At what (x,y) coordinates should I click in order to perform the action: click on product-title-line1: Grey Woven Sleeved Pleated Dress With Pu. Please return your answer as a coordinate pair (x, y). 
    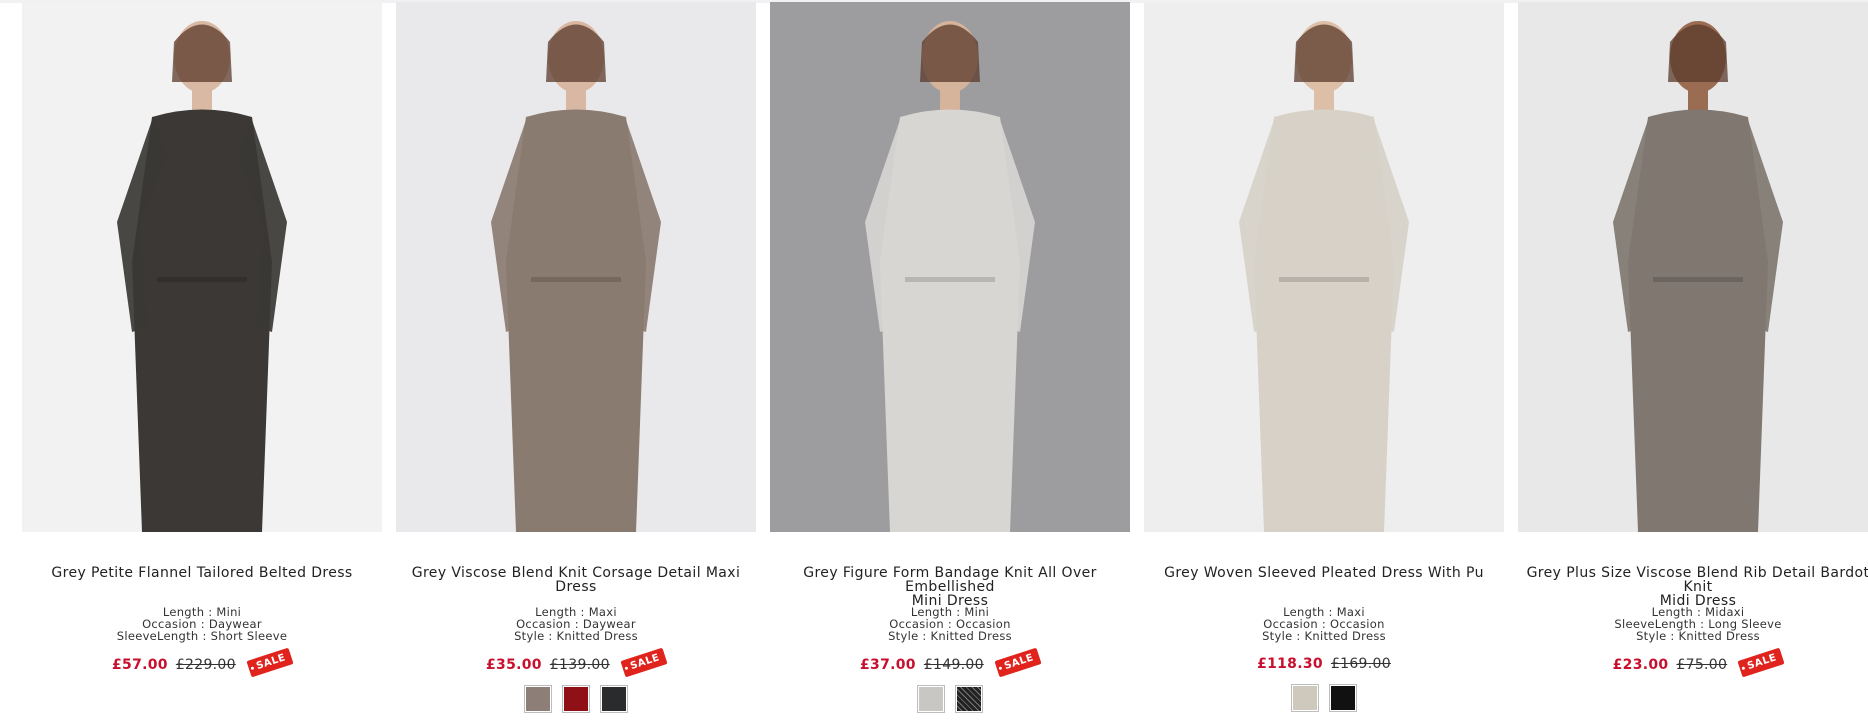
    Looking at the image, I should click on (1324, 573).